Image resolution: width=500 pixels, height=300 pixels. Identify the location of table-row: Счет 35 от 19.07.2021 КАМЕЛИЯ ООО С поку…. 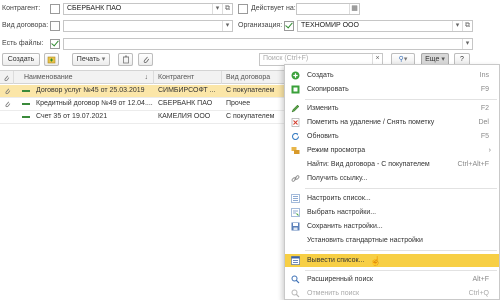
(142, 117).